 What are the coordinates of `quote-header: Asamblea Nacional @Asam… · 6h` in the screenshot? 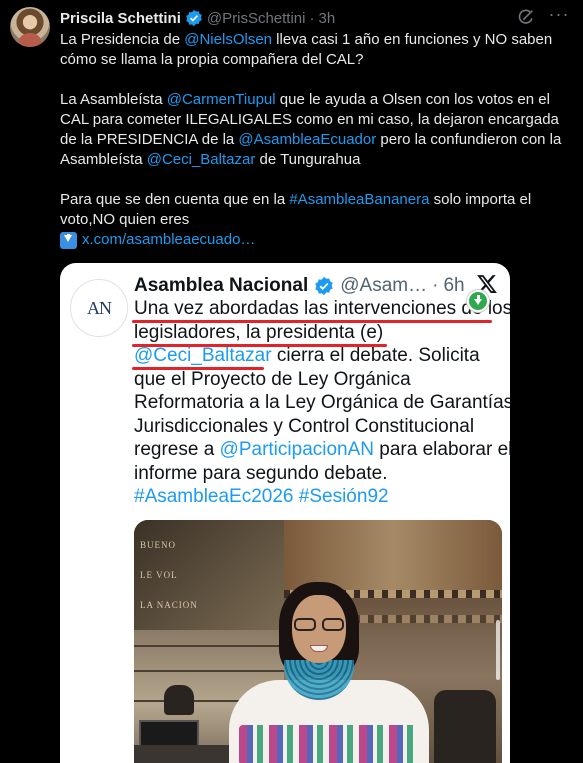 It's located at (316, 286).